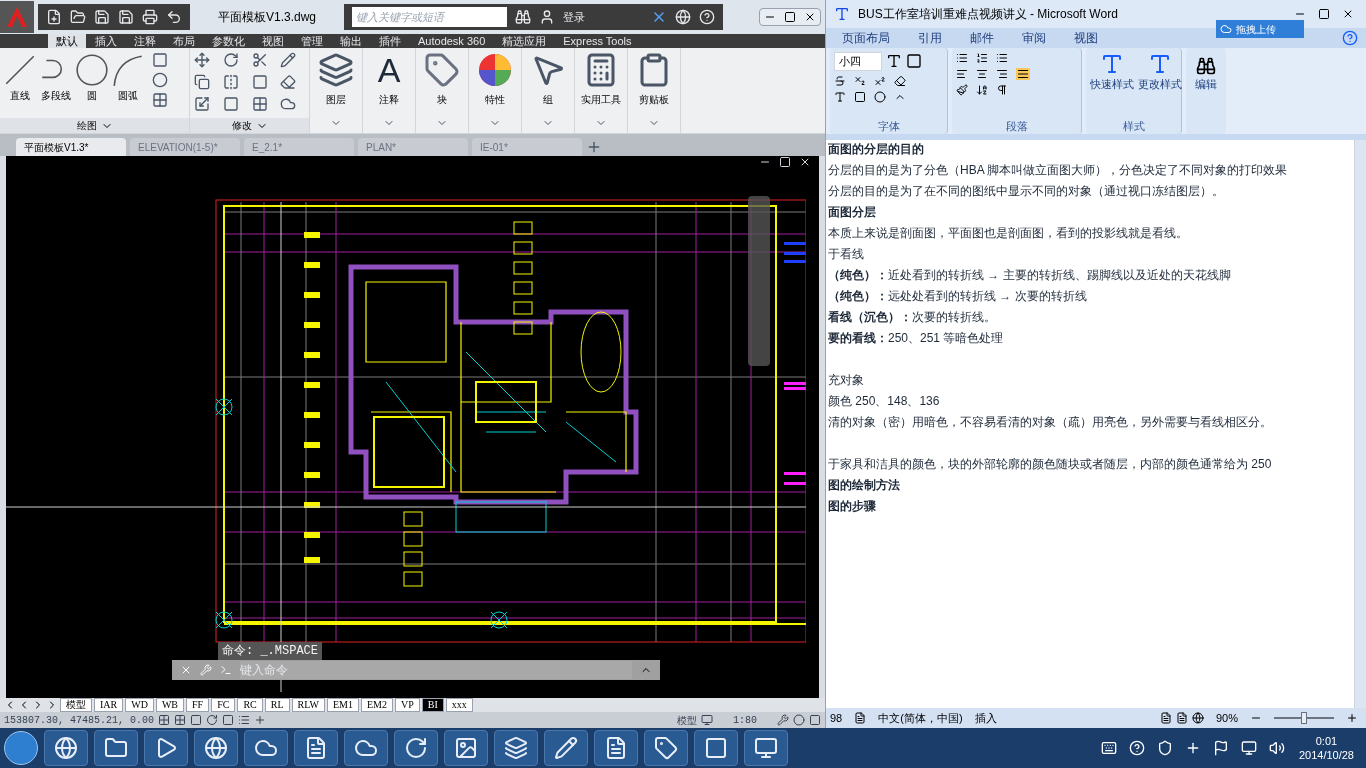 The width and height of the screenshot is (1366, 768). Describe the element at coordinates (244, 720) in the screenshot. I see `lineweight-icon` at that location.